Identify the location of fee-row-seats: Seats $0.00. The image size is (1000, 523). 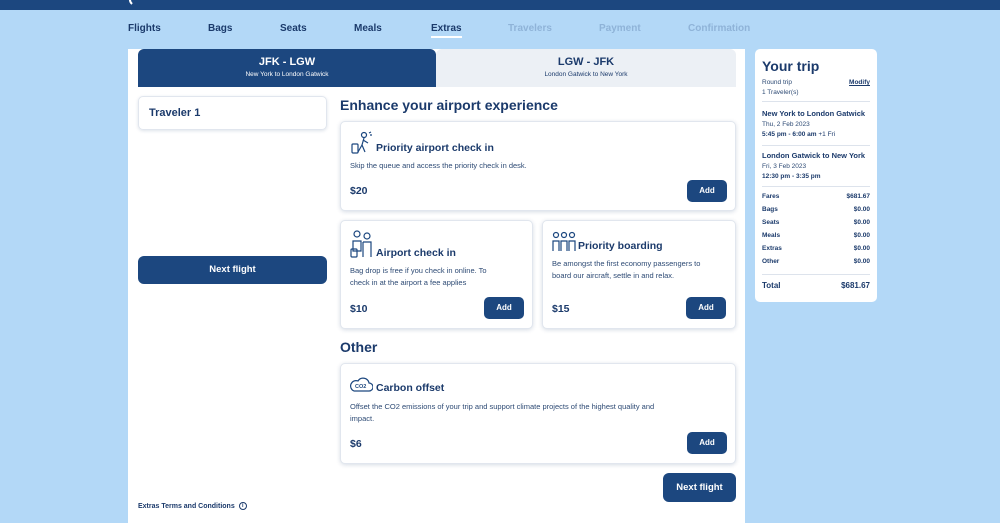
(816, 224).